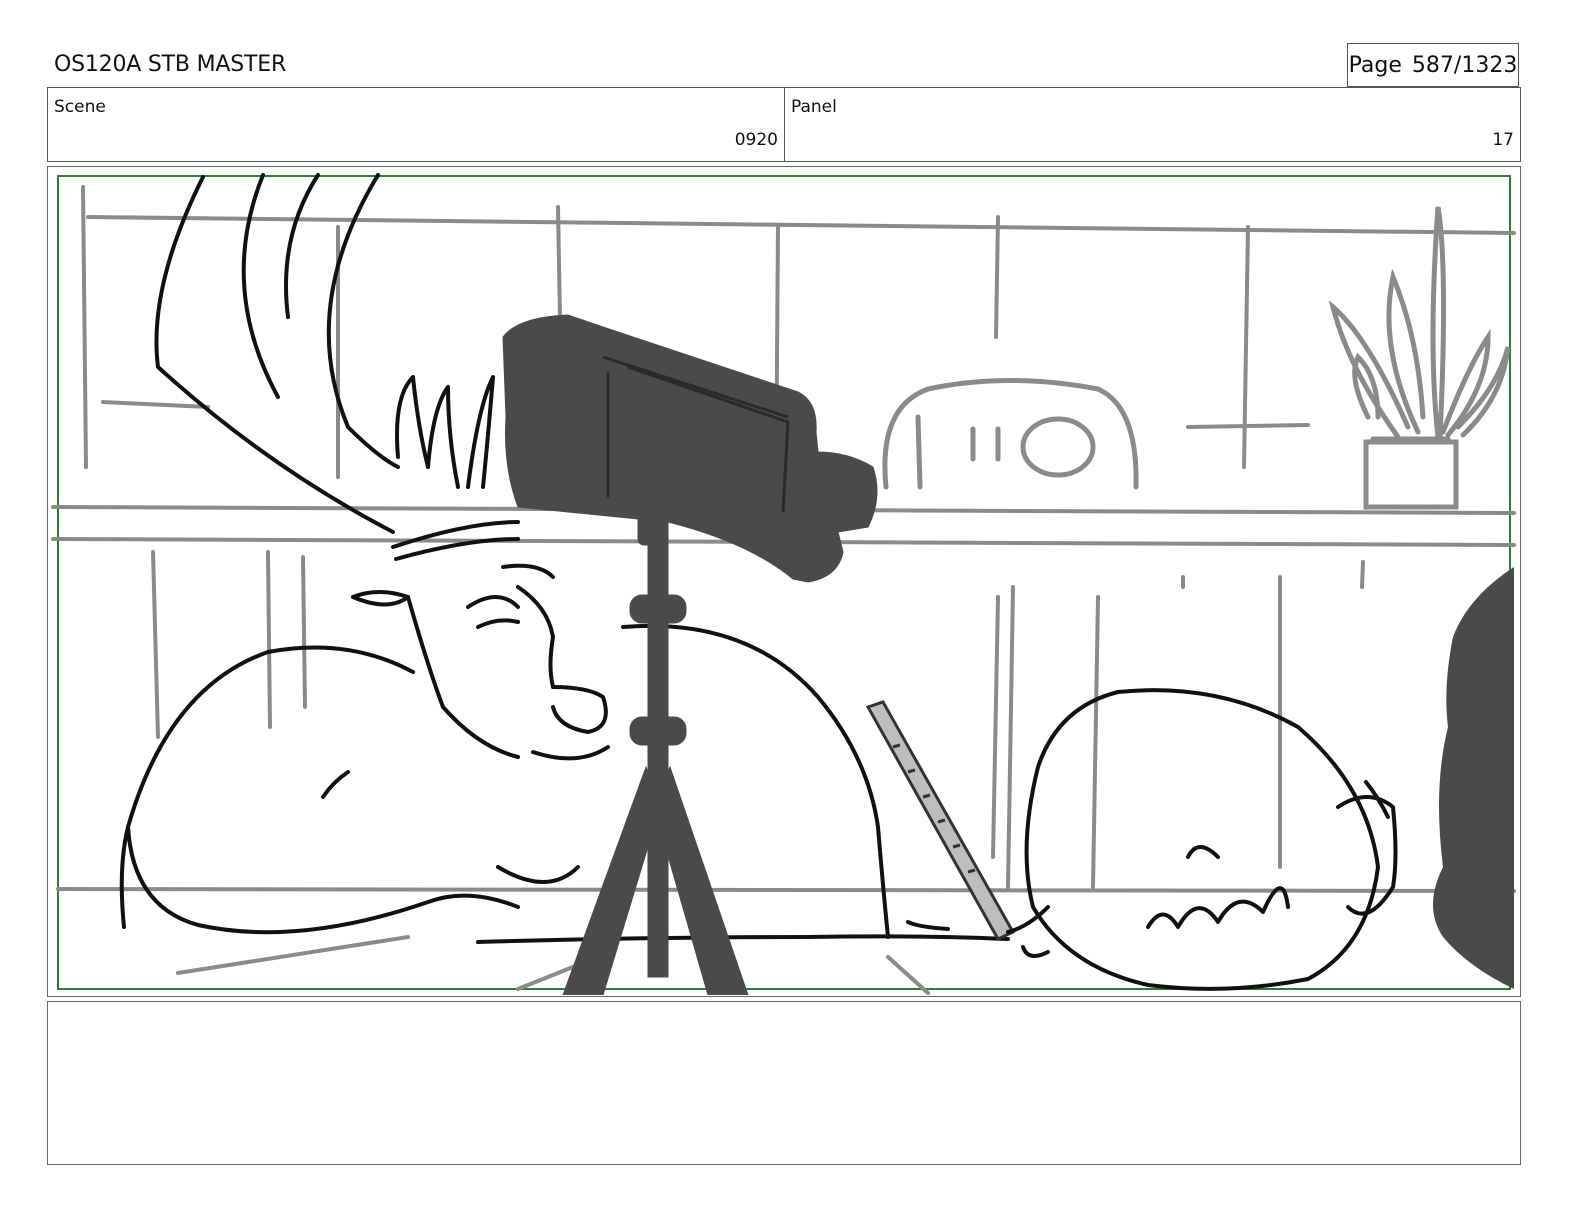 Image resolution: width=1584 pixels, height=1224 pixels. What do you see at coordinates (814, 107) in the screenshot?
I see `panel-label: Panel` at bounding box center [814, 107].